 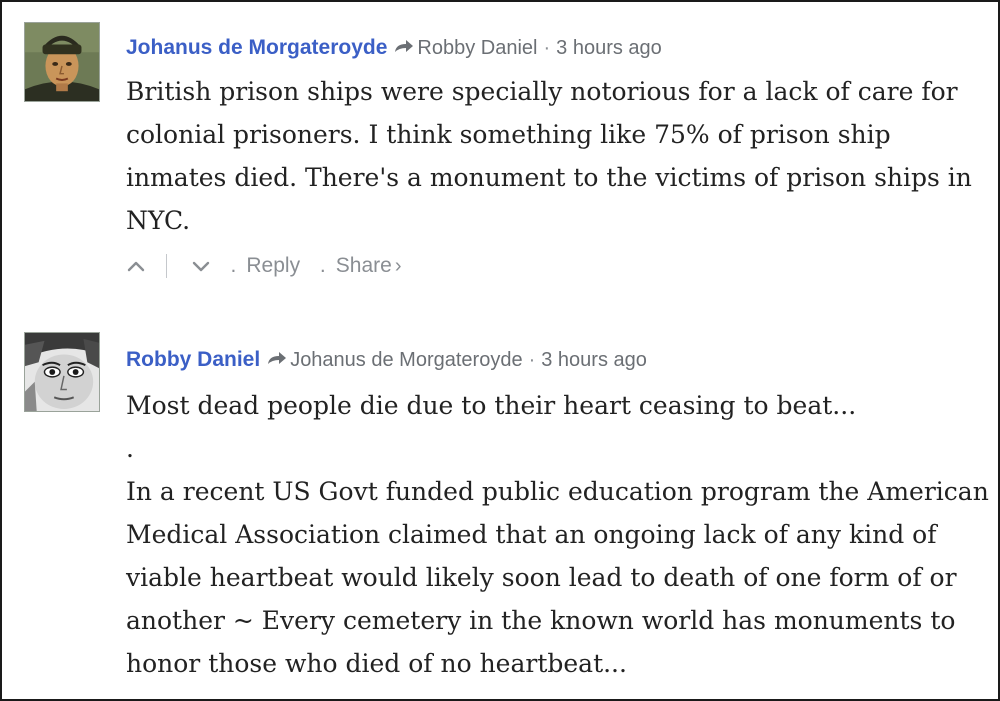 What do you see at coordinates (406, 360) in the screenshot?
I see `in-reply-to-link: Johanus de Morgateroyde` at bounding box center [406, 360].